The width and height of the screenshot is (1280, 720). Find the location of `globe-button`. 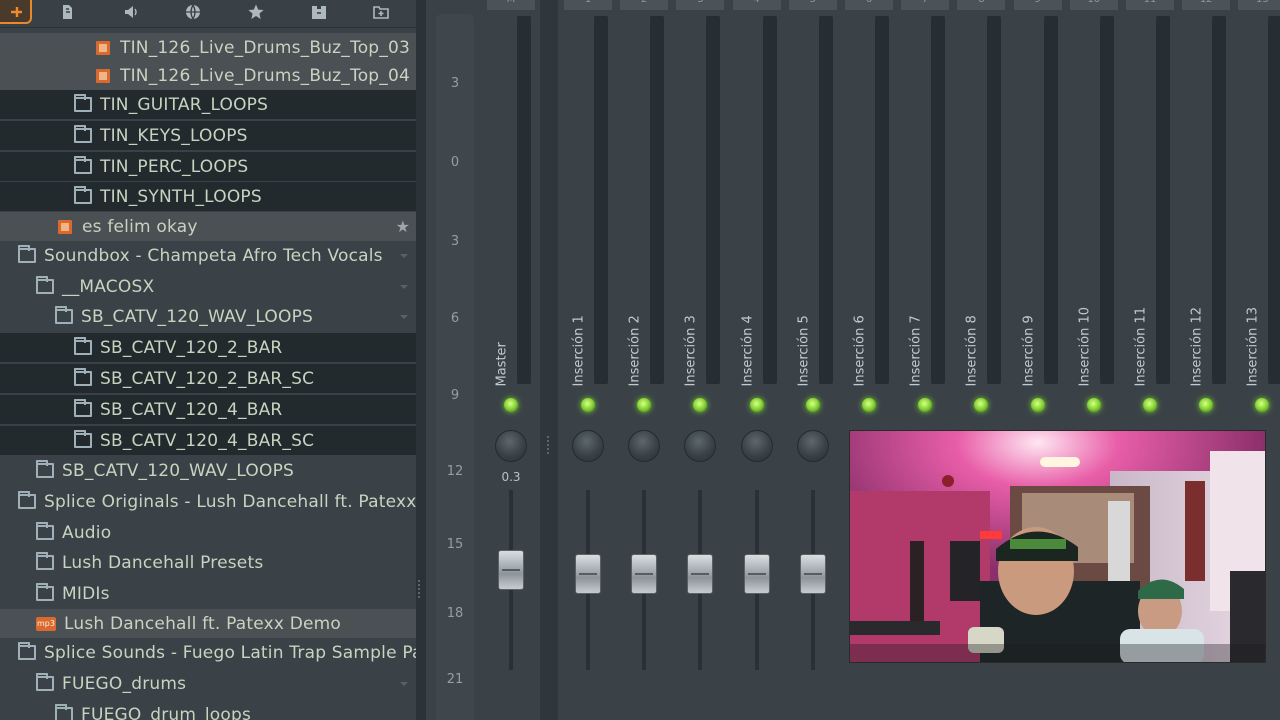

globe-button is located at coordinates (193, 12).